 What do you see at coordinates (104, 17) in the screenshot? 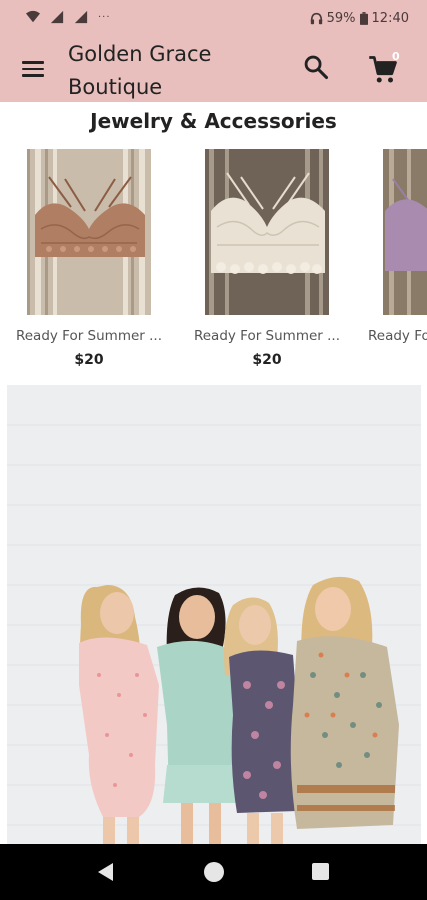
I see `more-notifications-icon: ···` at bounding box center [104, 17].